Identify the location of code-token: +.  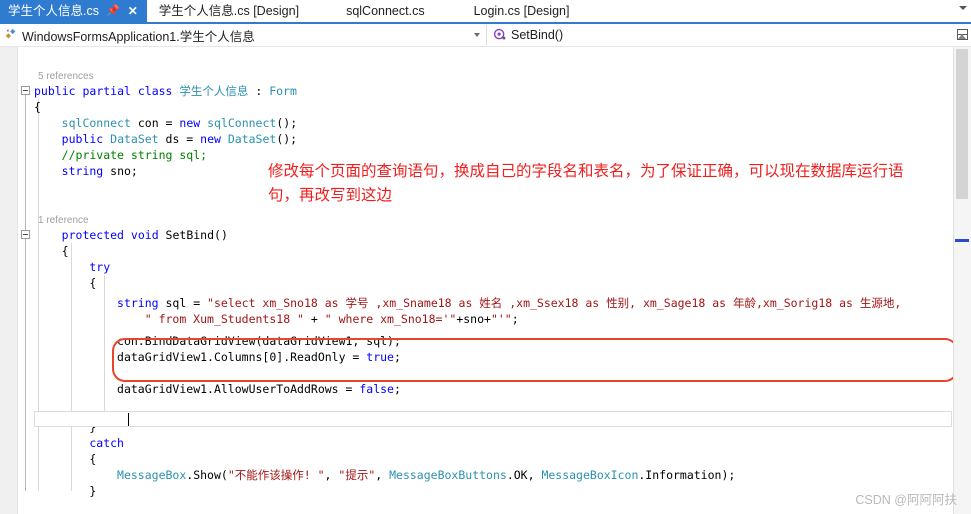
(314, 319).